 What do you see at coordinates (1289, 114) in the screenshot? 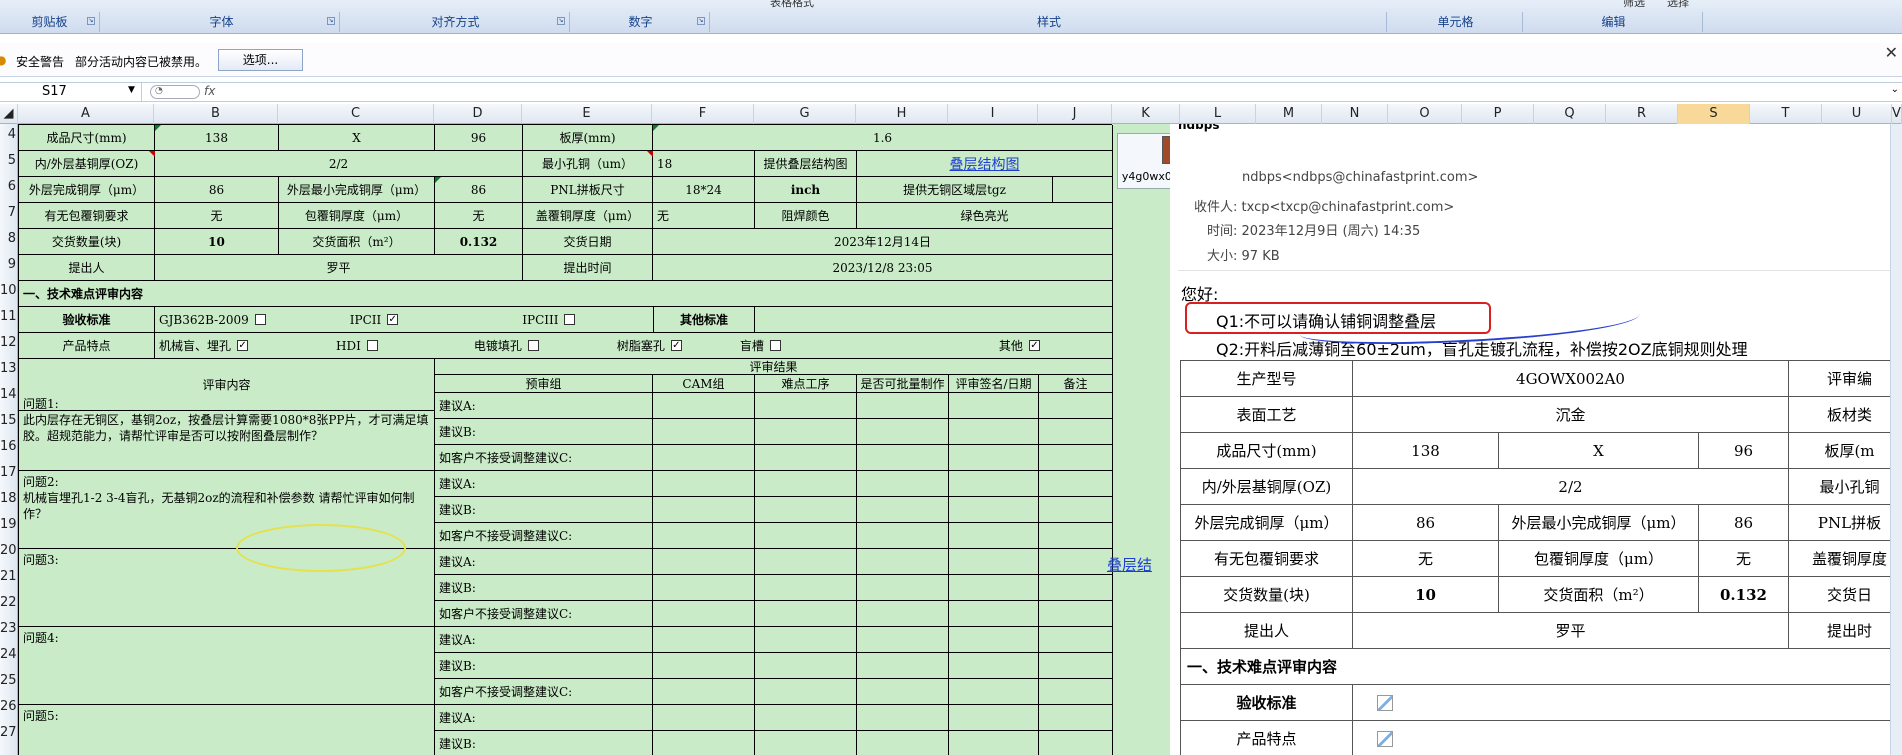
I see `column-header-m: M` at bounding box center [1289, 114].